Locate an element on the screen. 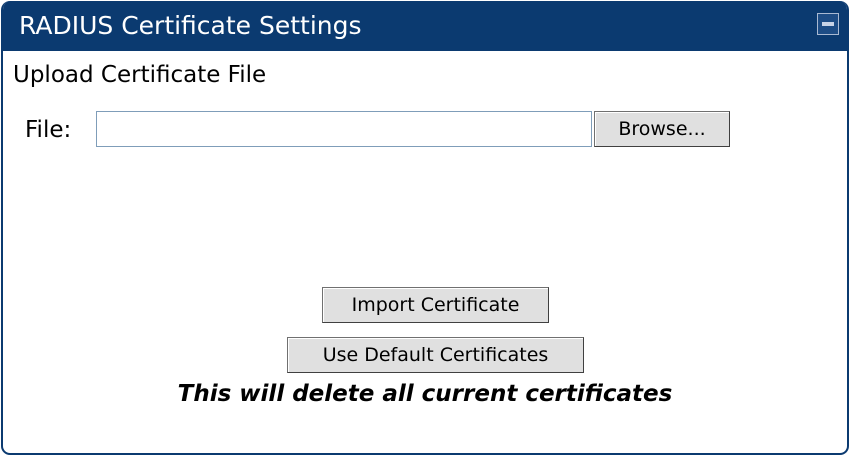 The width and height of the screenshot is (852, 457). panel-title: RADIUS Certificate Settings is located at coordinates (190, 25).